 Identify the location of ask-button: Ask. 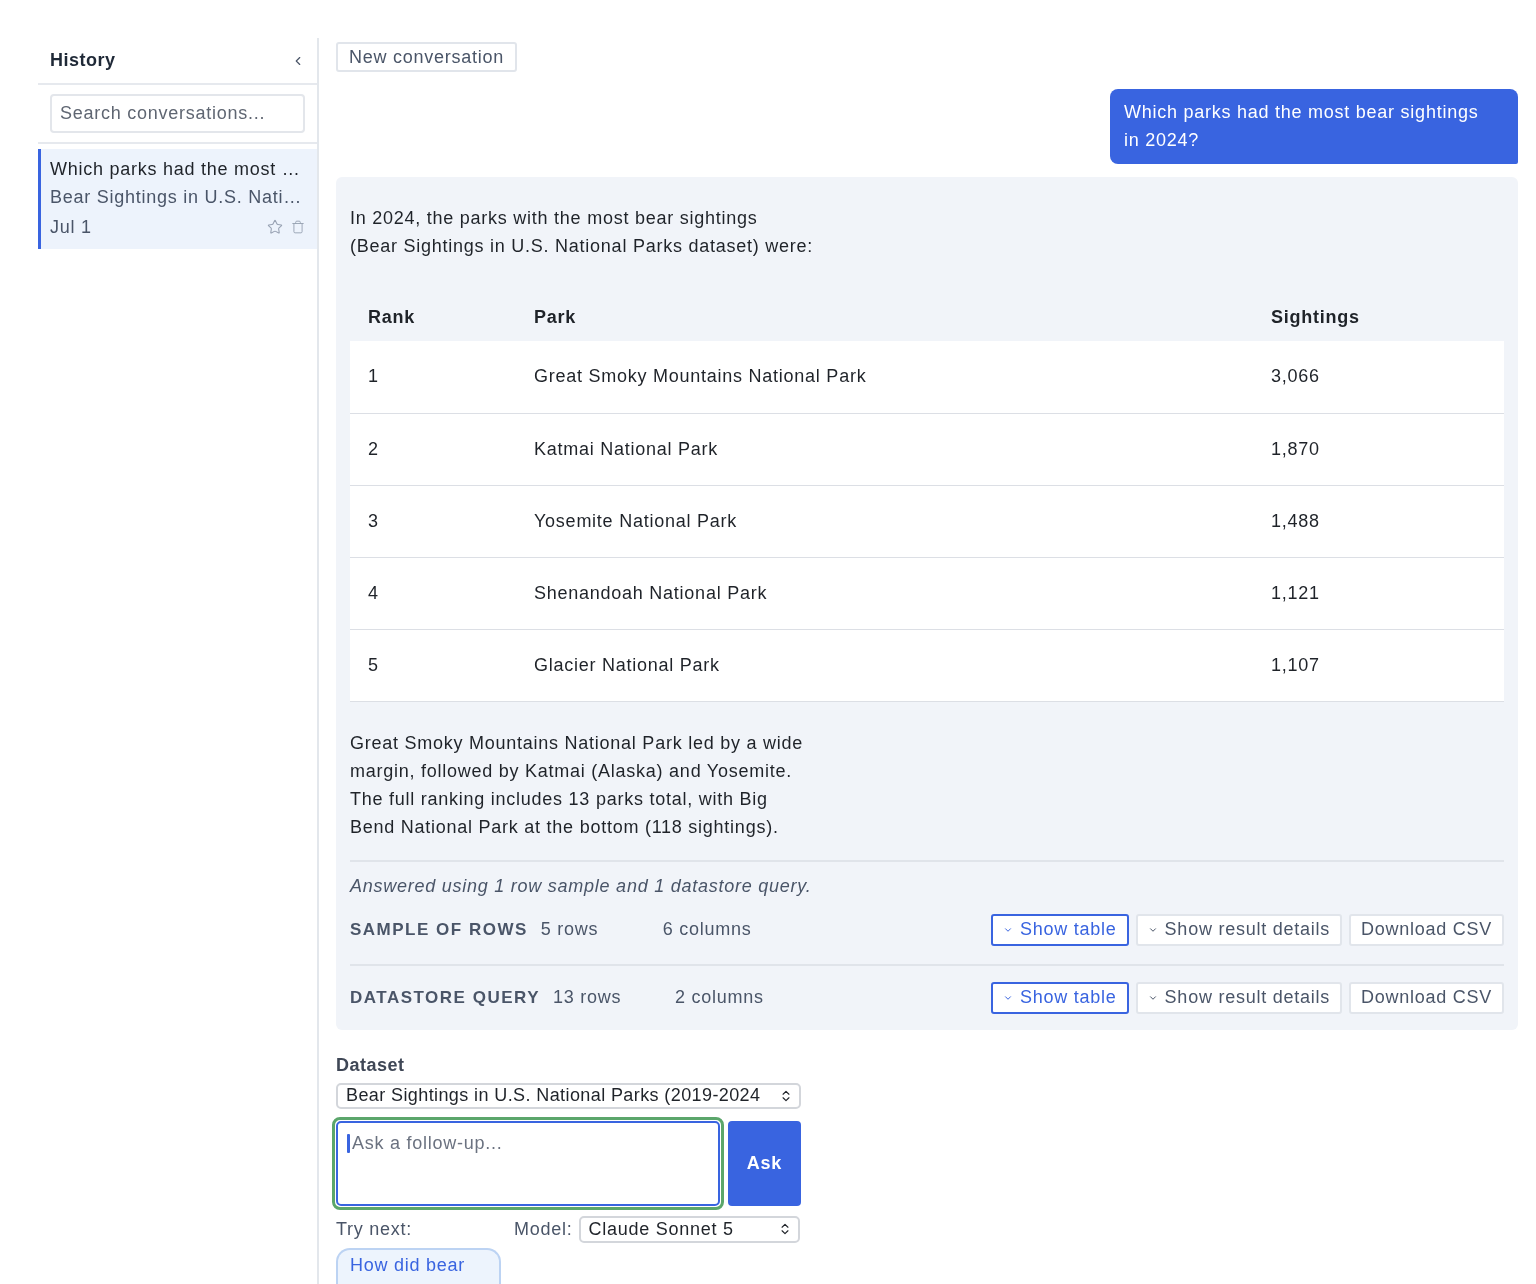
(764, 1163).